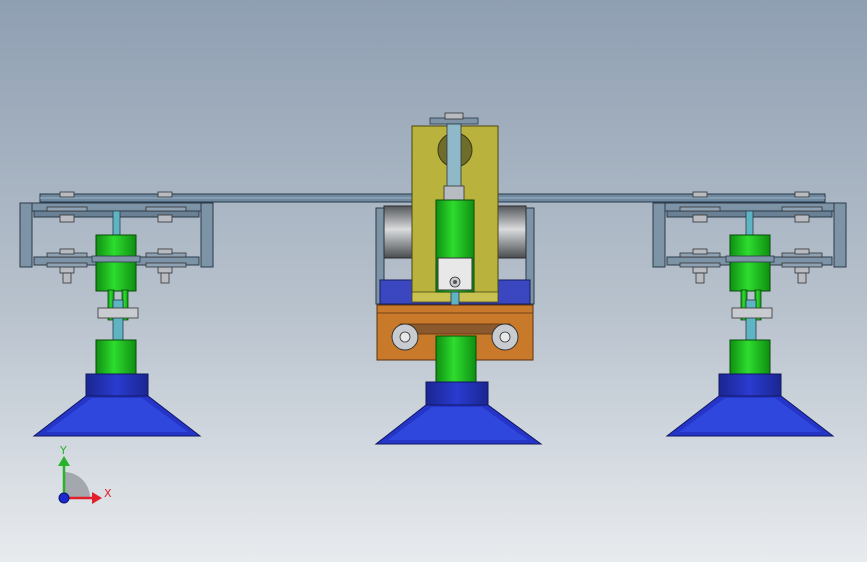 Image resolution: width=867 pixels, height=562 pixels. I want to click on y-axis-label: Y, so click(63, 450).